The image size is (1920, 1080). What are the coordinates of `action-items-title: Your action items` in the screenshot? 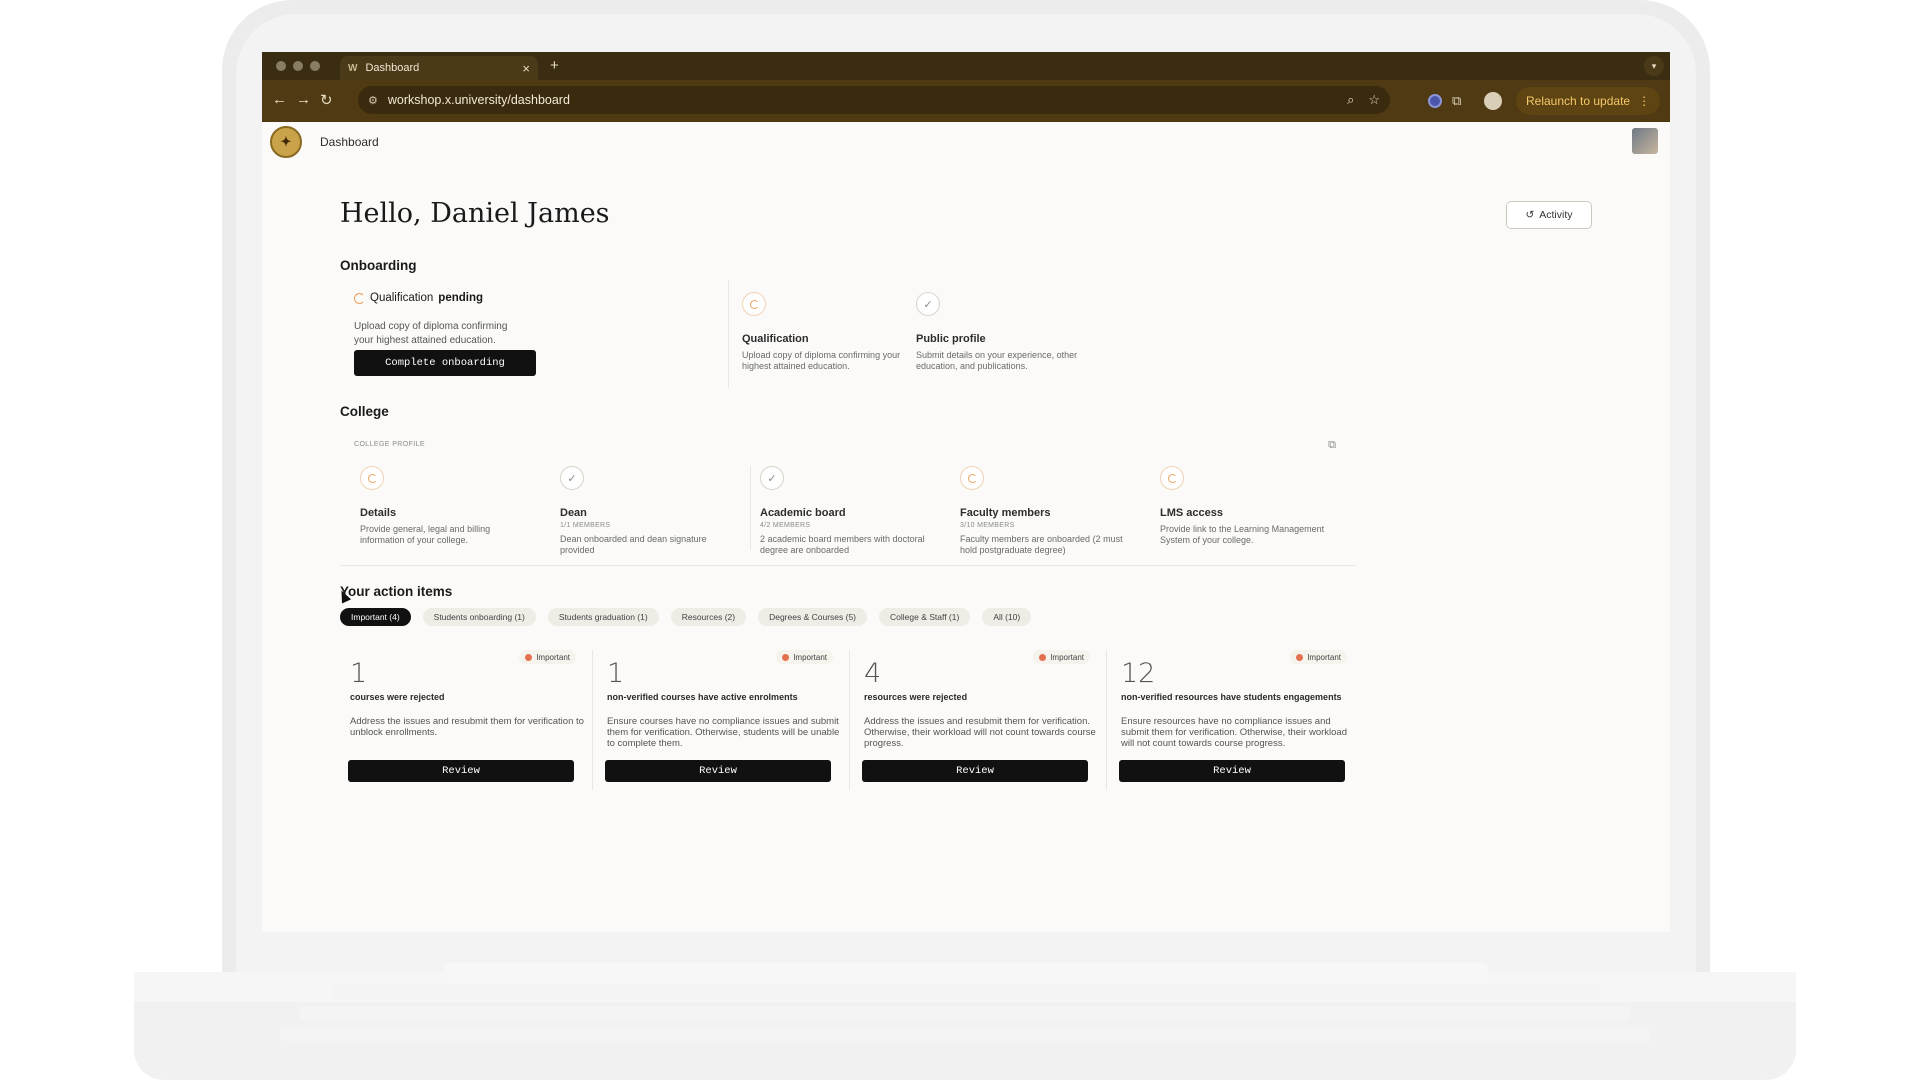 It's located at (396, 591).